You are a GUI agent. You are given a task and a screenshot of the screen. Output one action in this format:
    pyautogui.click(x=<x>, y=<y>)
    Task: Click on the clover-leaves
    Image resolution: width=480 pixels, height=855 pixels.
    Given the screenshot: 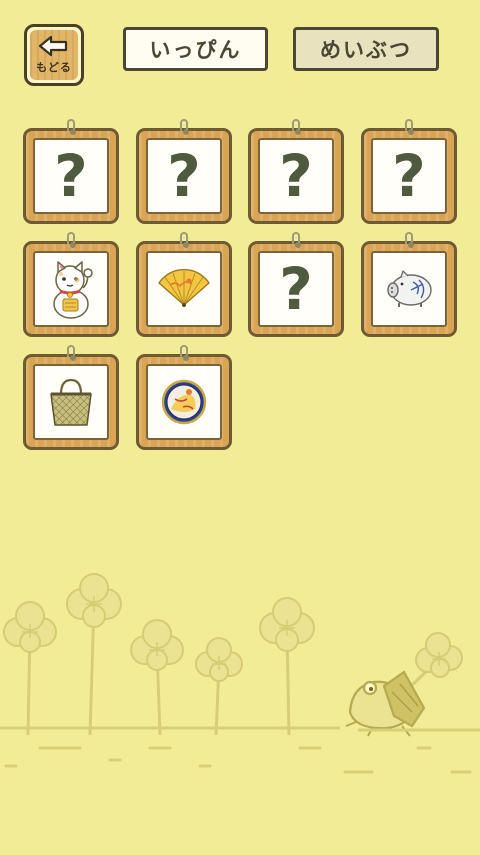 What is the action you would take?
    pyautogui.click(x=233, y=627)
    